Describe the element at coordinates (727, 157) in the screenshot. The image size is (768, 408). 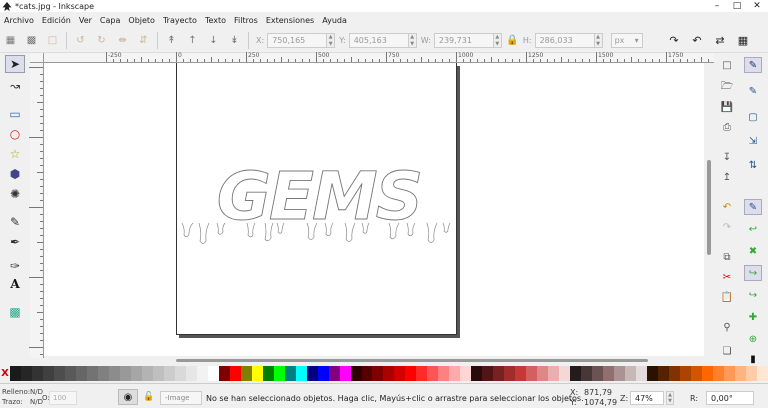
I see `import-icon: ↧` at that location.